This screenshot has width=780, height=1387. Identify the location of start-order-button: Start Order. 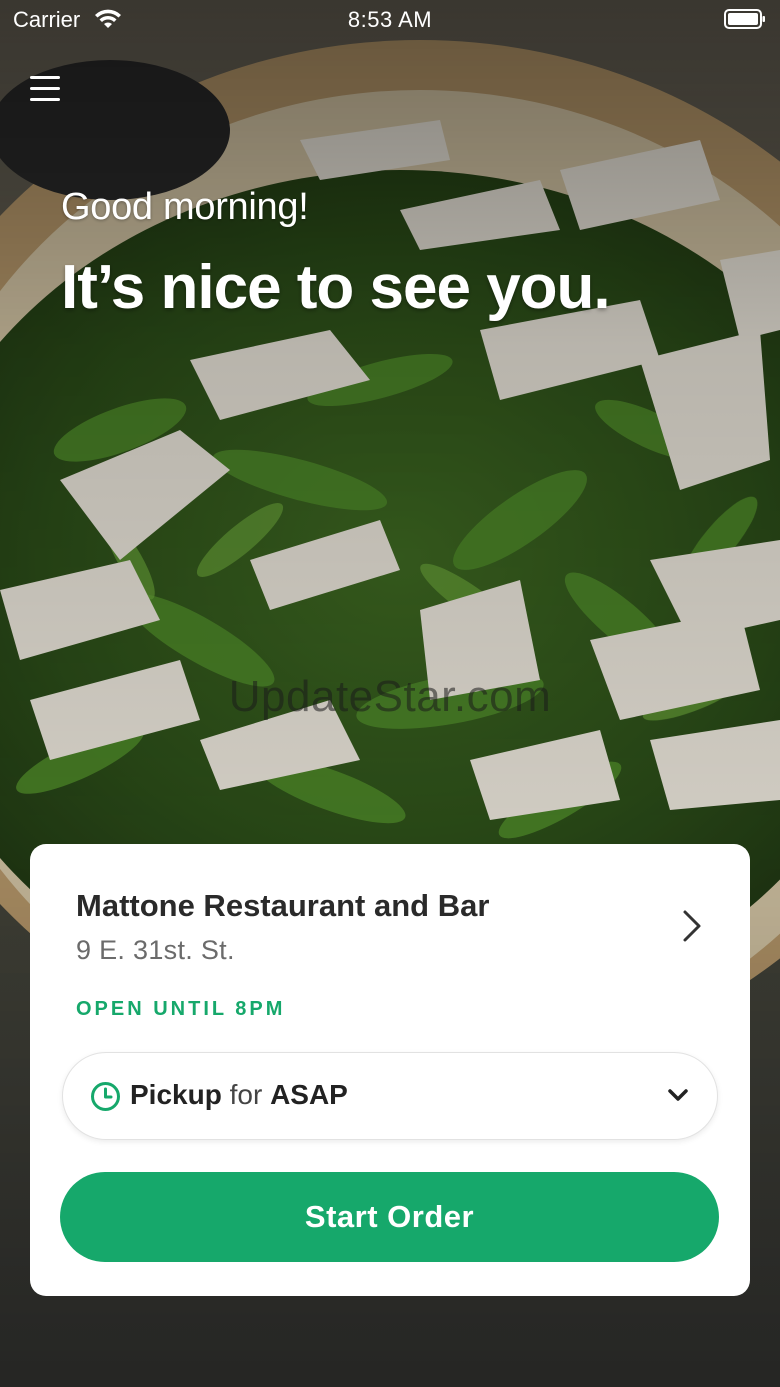
(389, 1217).